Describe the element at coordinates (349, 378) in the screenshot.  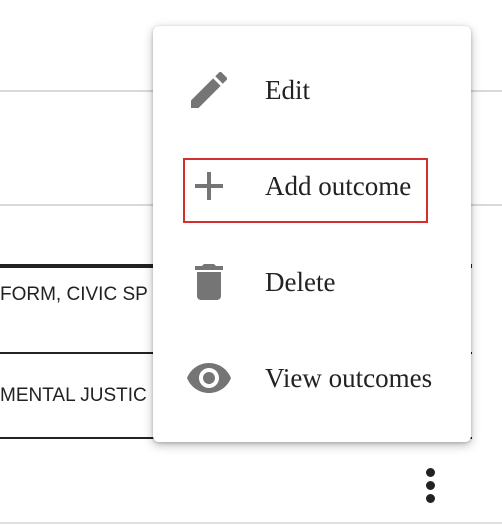
I see `menu-item-label: View outcomes` at that location.